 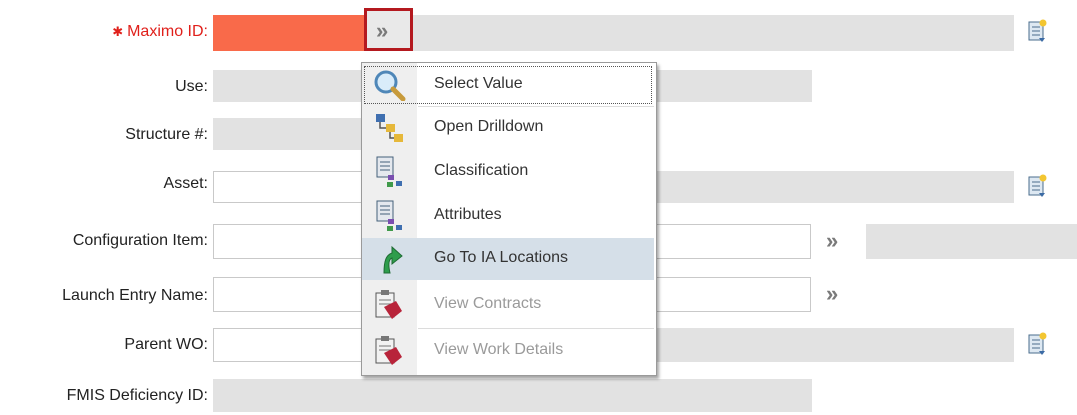 What do you see at coordinates (382, 30) in the screenshot?
I see `double-chevron-icon: »` at bounding box center [382, 30].